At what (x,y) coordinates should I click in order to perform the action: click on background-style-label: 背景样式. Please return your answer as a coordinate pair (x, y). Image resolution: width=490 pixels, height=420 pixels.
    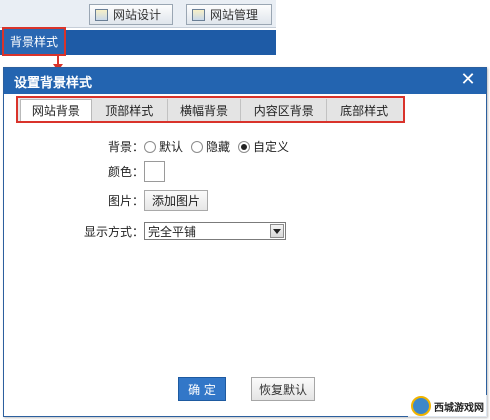
    Looking at the image, I should click on (33, 42).